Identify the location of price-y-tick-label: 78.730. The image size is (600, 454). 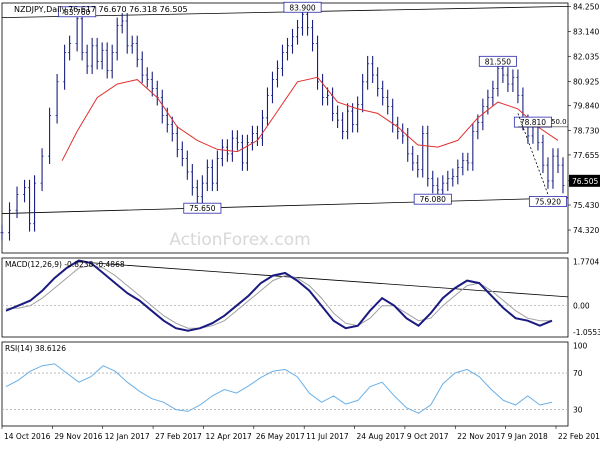
(586, 131).